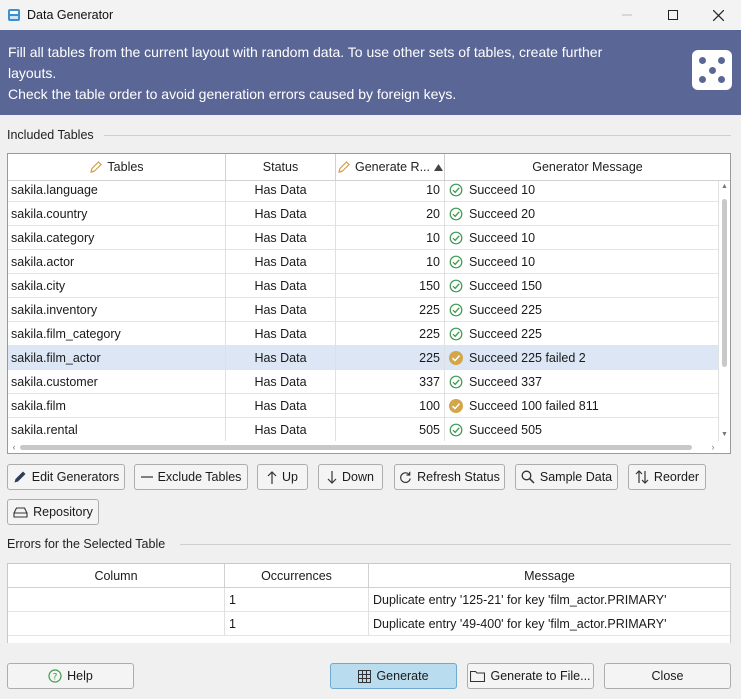  What do you see at coordinates (117, 286) in the screenshot?
I see `table-name-cell: sakila.city` at bounding box center [117, 286].